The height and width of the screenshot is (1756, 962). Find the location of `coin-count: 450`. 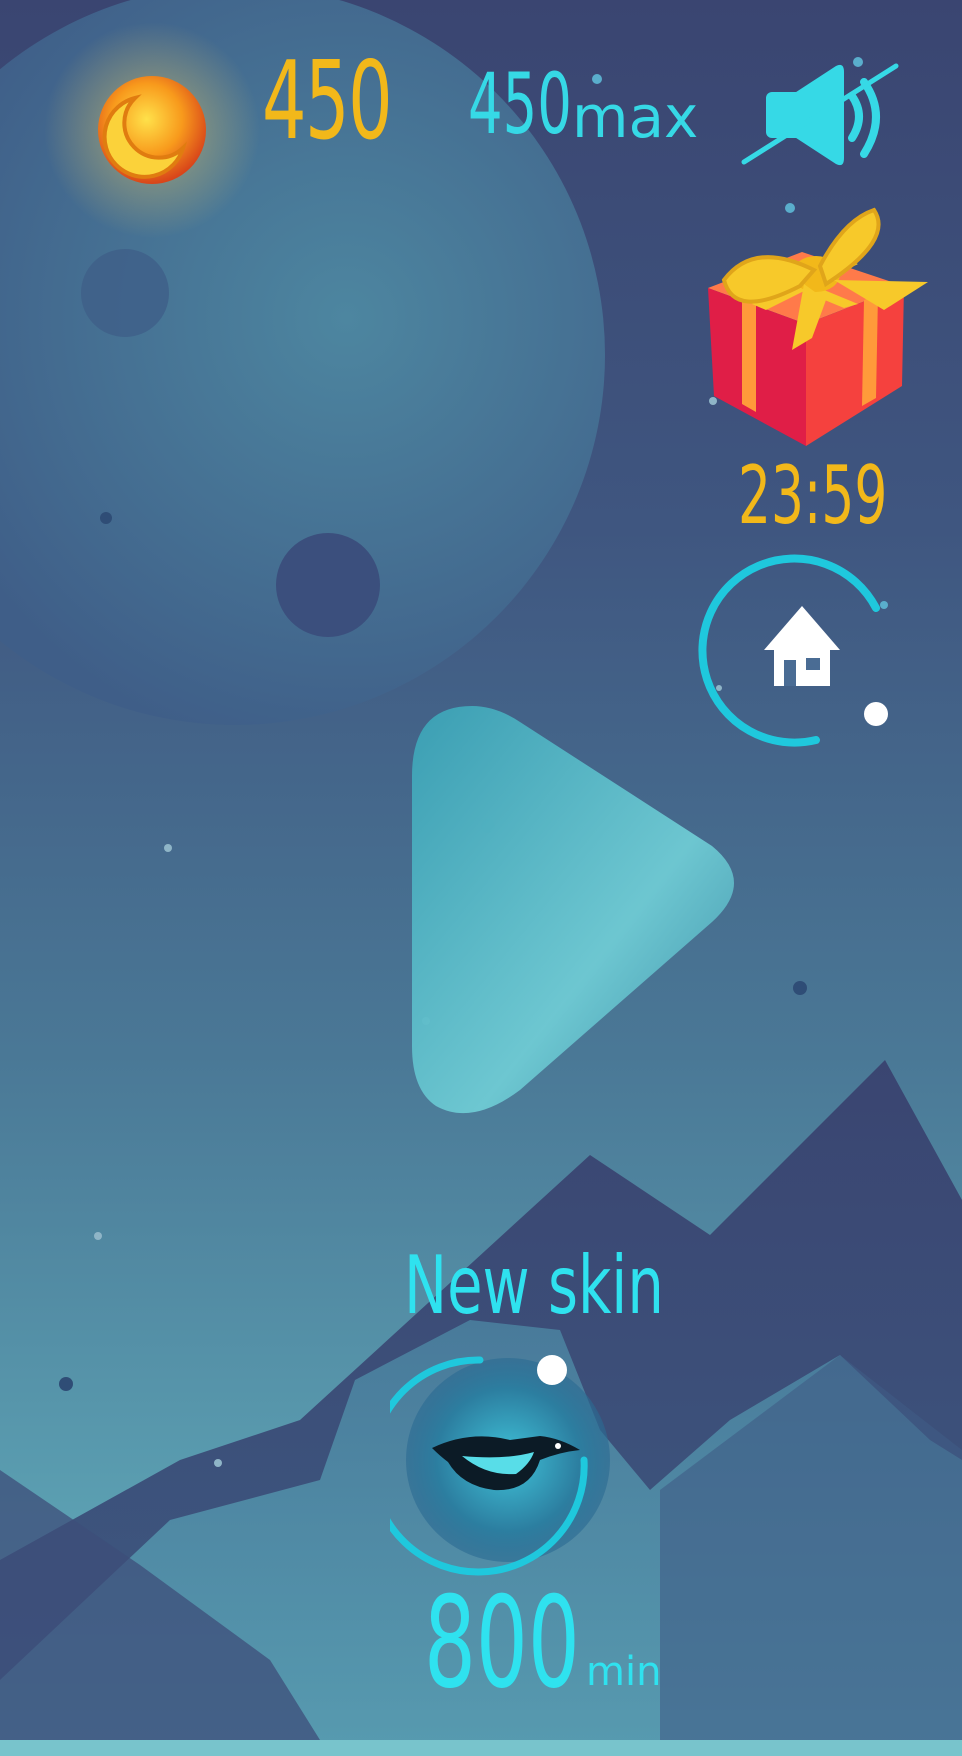

coin-count: 450 is located at coordinates (327, 101).